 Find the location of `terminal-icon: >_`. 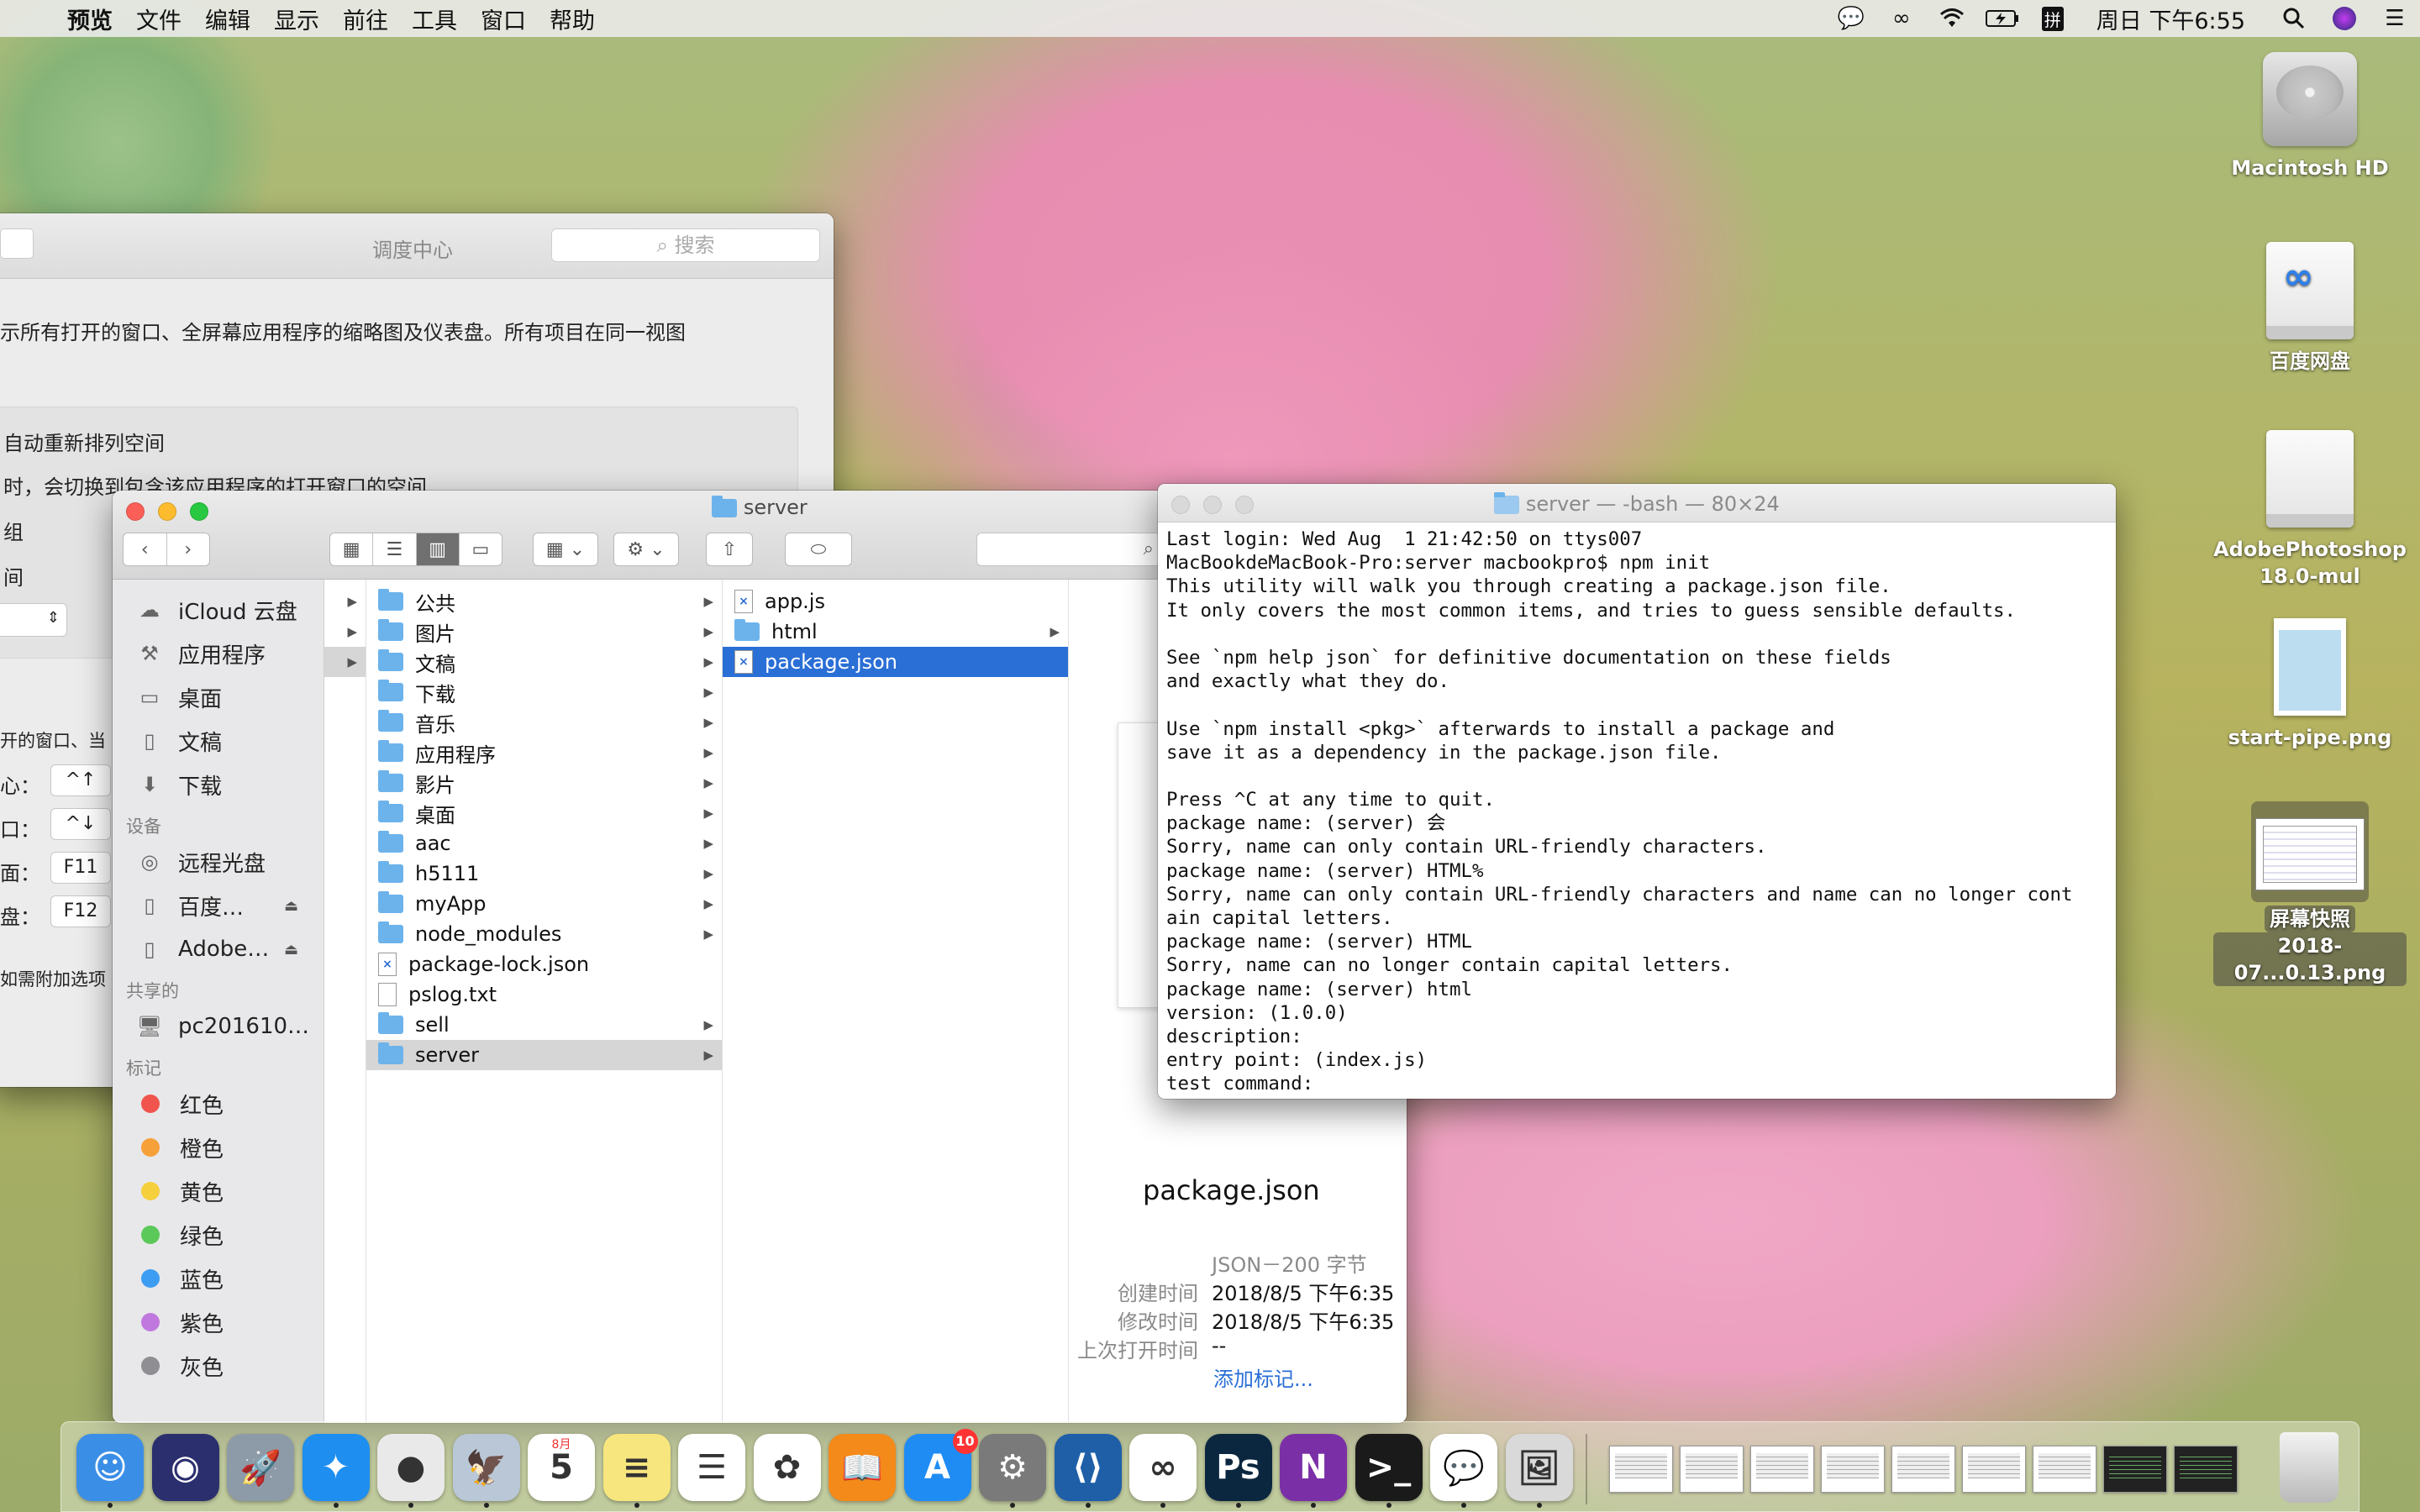

terminal-icon: >_ is located at coordinates (1389, 1467).